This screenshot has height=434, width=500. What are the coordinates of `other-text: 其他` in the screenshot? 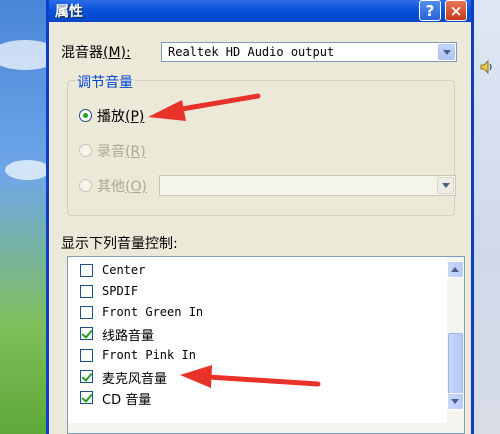 It's located at (111, 187).